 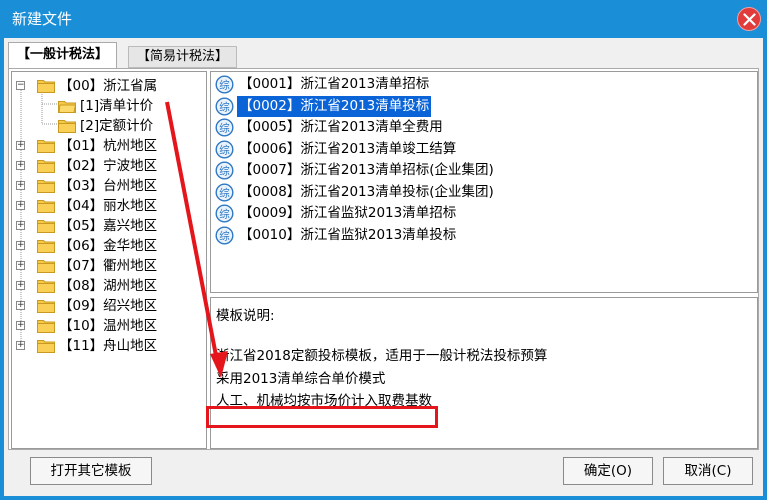 I want to click on close-icon, so click(x=749, y=19).